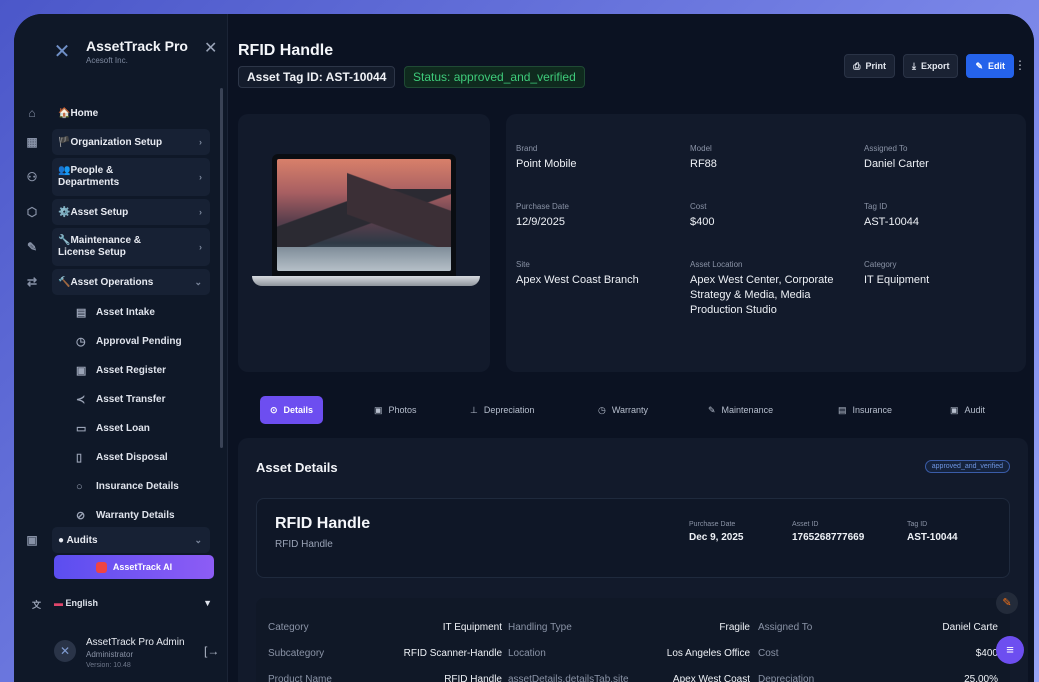  What do you see at coordinates (474, 409) in the screenshot?
I see `chart-icon: ⊥` at bounding box center [474, 409].